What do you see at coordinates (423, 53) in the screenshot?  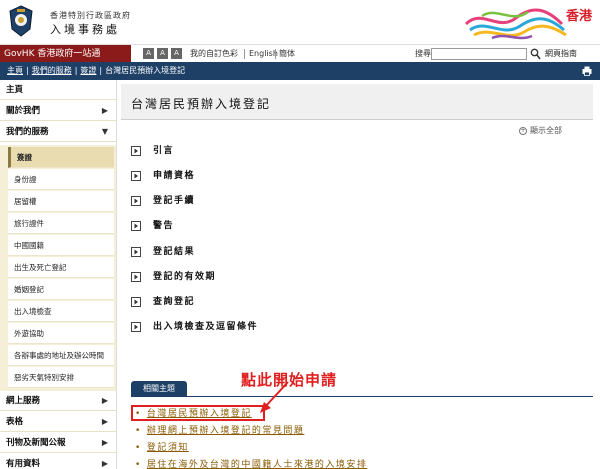 I see `search-label: 搜尋` at bounding box center [423, 53].